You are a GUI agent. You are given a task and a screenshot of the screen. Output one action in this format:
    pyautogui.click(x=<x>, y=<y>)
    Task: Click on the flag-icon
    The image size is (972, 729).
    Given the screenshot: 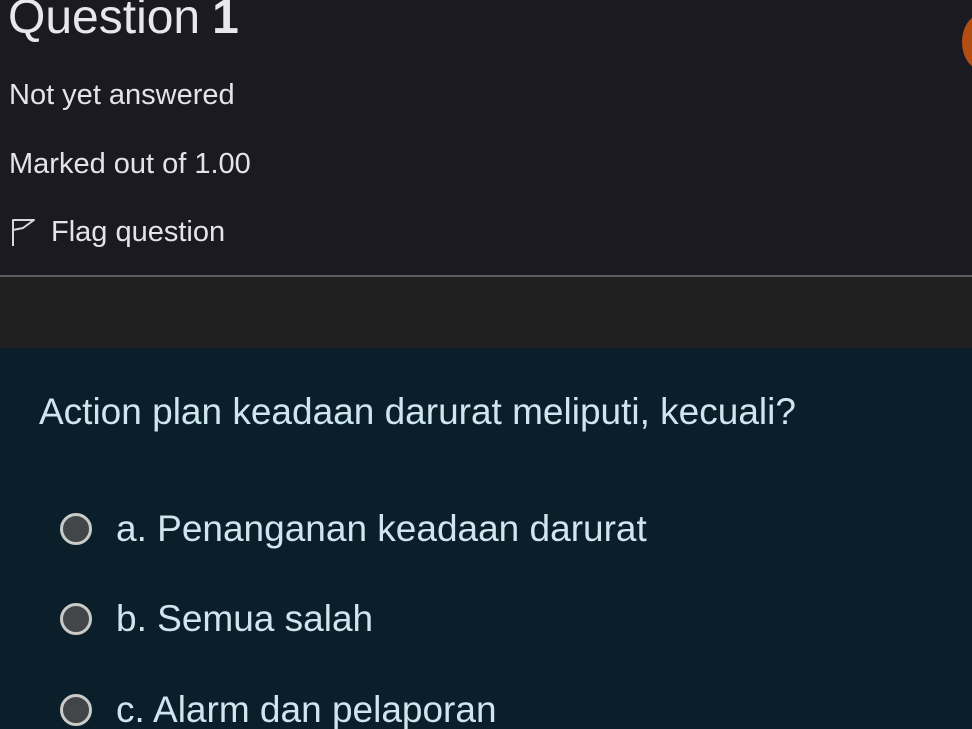 What is the action you would take?
    pyautogui.click(x=24, y=232)
    